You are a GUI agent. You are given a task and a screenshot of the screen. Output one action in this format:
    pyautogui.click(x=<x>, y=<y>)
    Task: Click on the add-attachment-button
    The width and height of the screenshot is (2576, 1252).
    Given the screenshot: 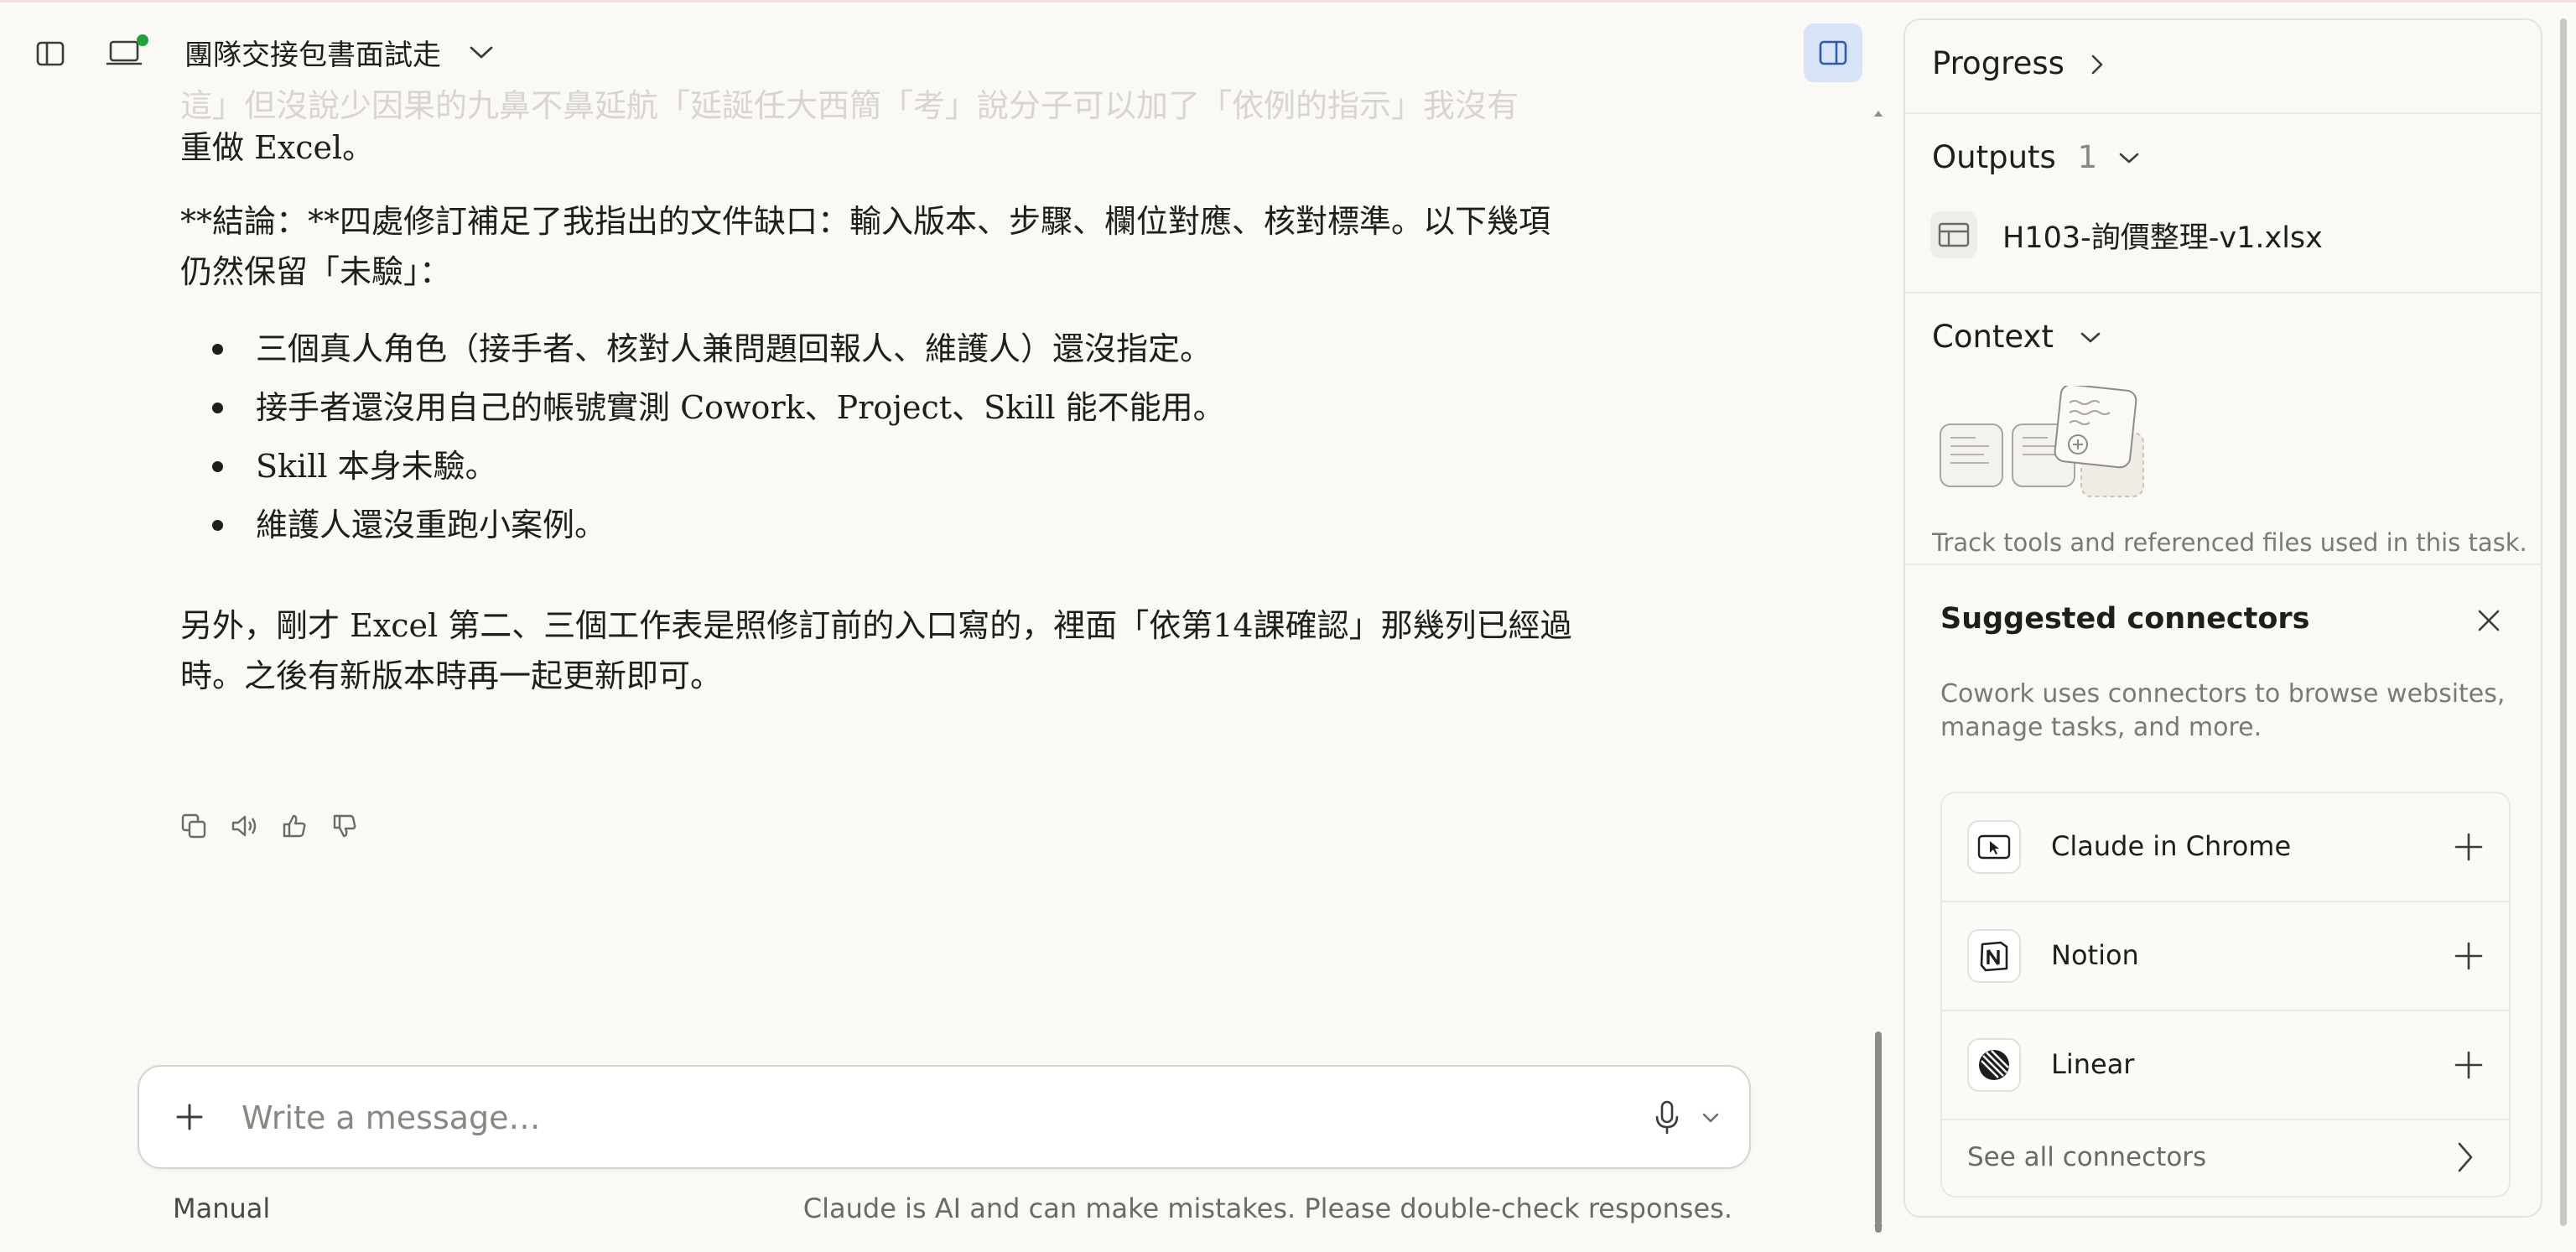 What is the action you would take?
    pyautogui.click(x=189, y=1117)
    